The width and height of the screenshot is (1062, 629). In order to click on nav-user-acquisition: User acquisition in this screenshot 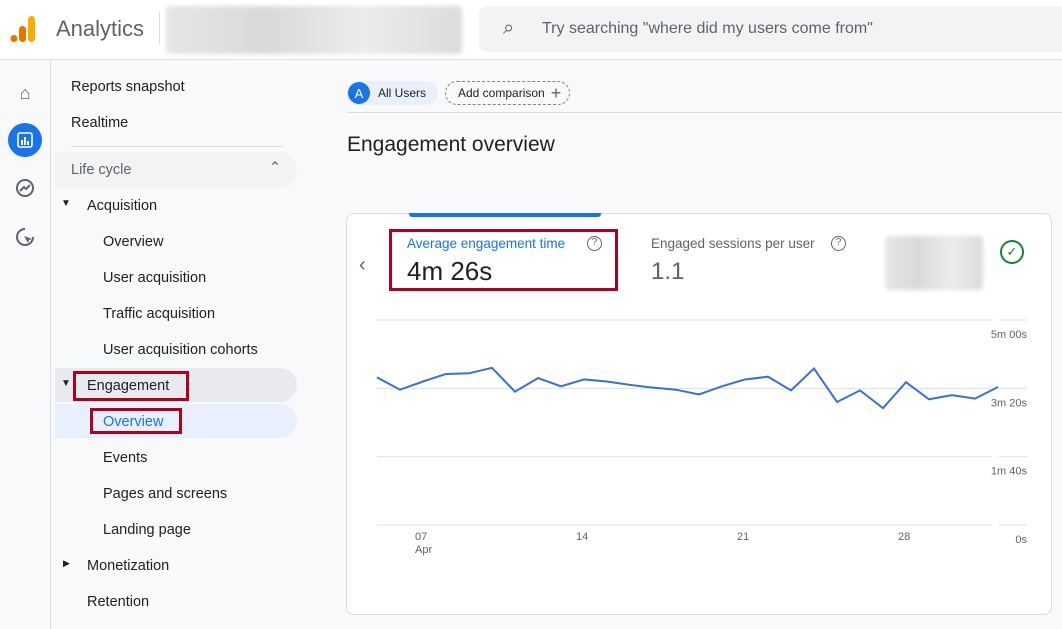, I will do `click(154, 278)`.